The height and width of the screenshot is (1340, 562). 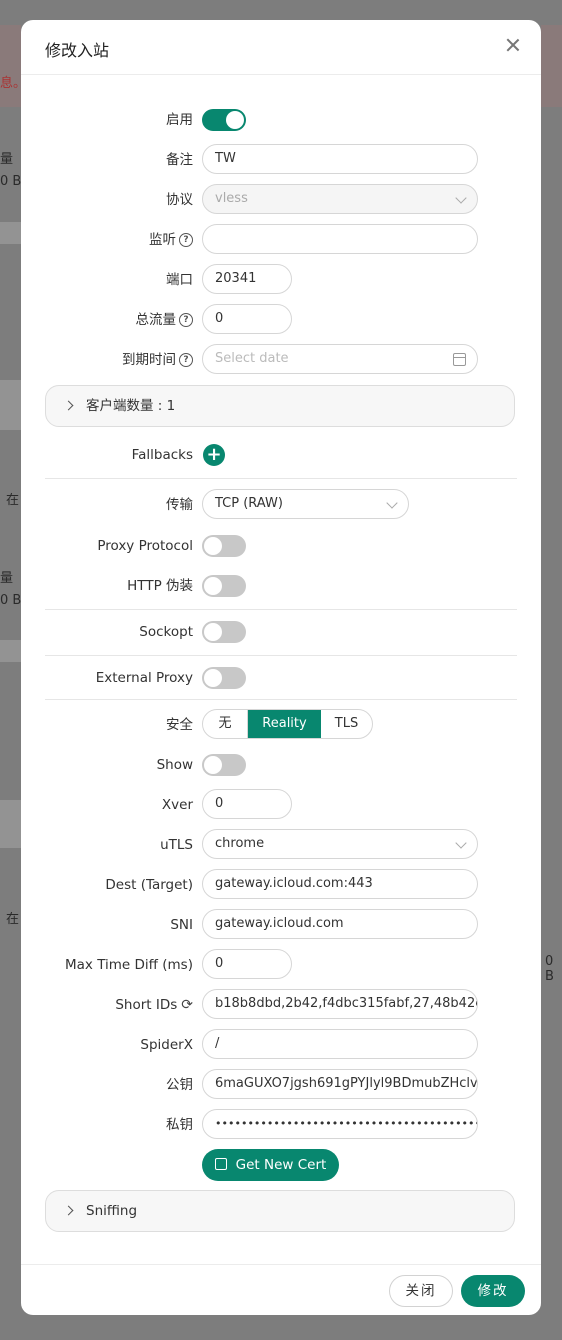 What do you see at coordinates (281, 47) in the screenshot?
I see `modal-header: 修改入站` at bounding box center [281, 47].